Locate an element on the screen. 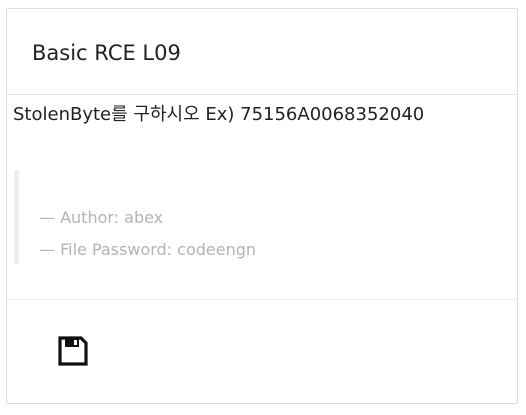 The height and width of the screenshot is (415, 526). password-line: — File Password: codeengn is located at coordinates (148, 249).